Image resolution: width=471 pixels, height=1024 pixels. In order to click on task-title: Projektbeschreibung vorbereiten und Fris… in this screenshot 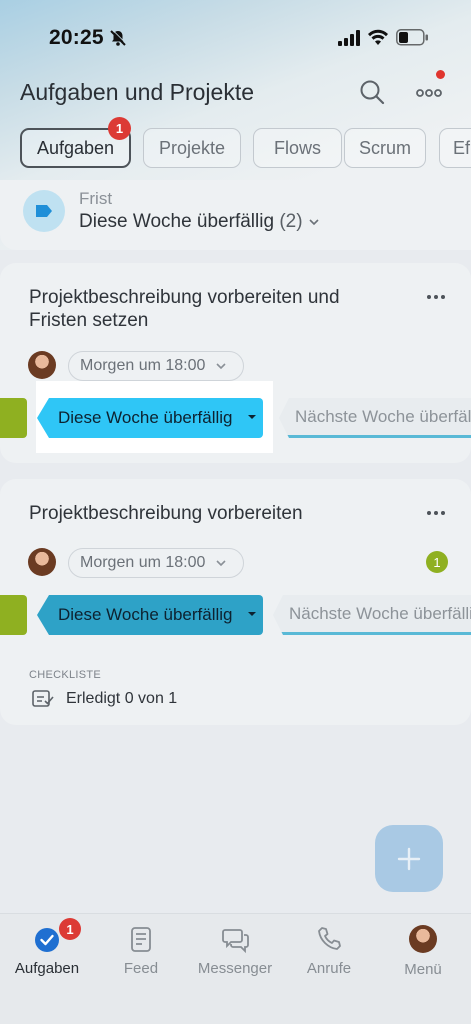, I will do `click(209, 309)`.